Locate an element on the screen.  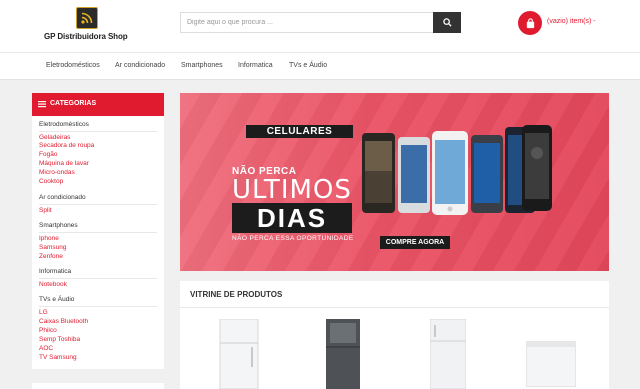
subcategory-semp-toshiba: Semp Toshiba is located at coordinates (59, 340).